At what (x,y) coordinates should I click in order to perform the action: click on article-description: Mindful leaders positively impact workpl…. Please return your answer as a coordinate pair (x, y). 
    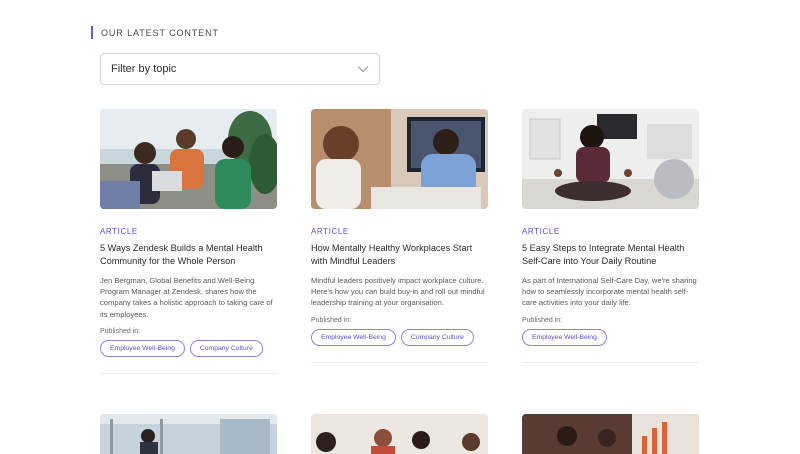
    Looking at the image, I should click on (398, 292).